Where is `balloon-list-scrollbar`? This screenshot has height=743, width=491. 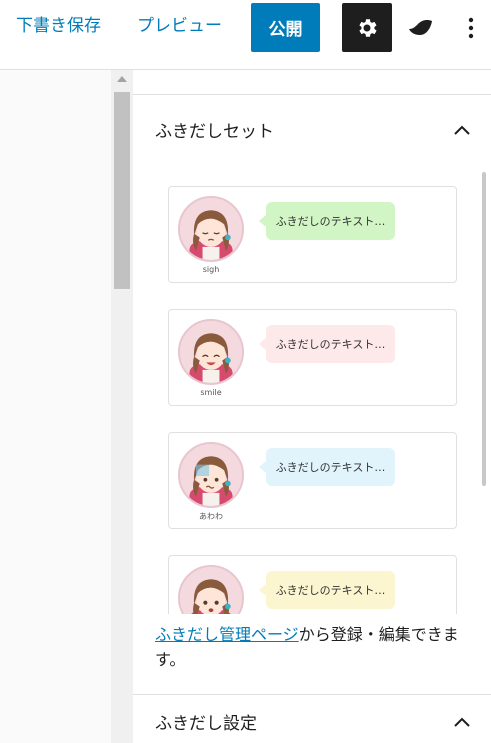 balloon-list-scrollbar is located at coordinates (484, 329).